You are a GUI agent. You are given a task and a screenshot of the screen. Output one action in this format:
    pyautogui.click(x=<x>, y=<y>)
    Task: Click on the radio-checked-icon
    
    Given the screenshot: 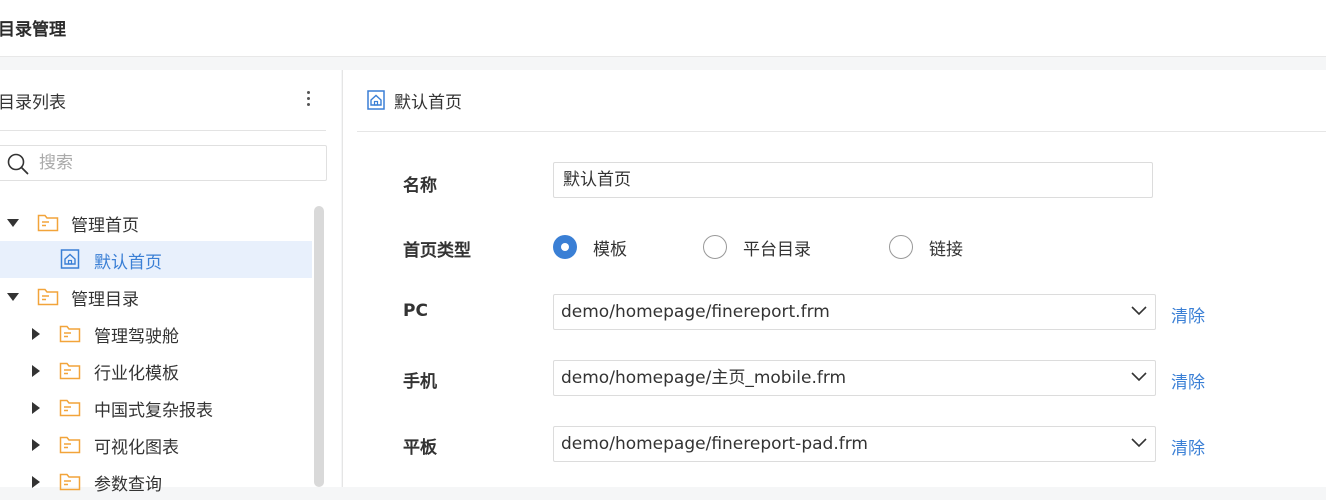 What is the action you would take?
    pyautogui.click(x=565, y=247)
    